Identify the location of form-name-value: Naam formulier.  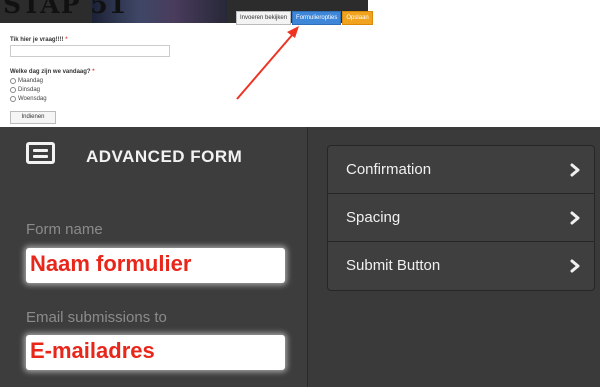
(111, 263).